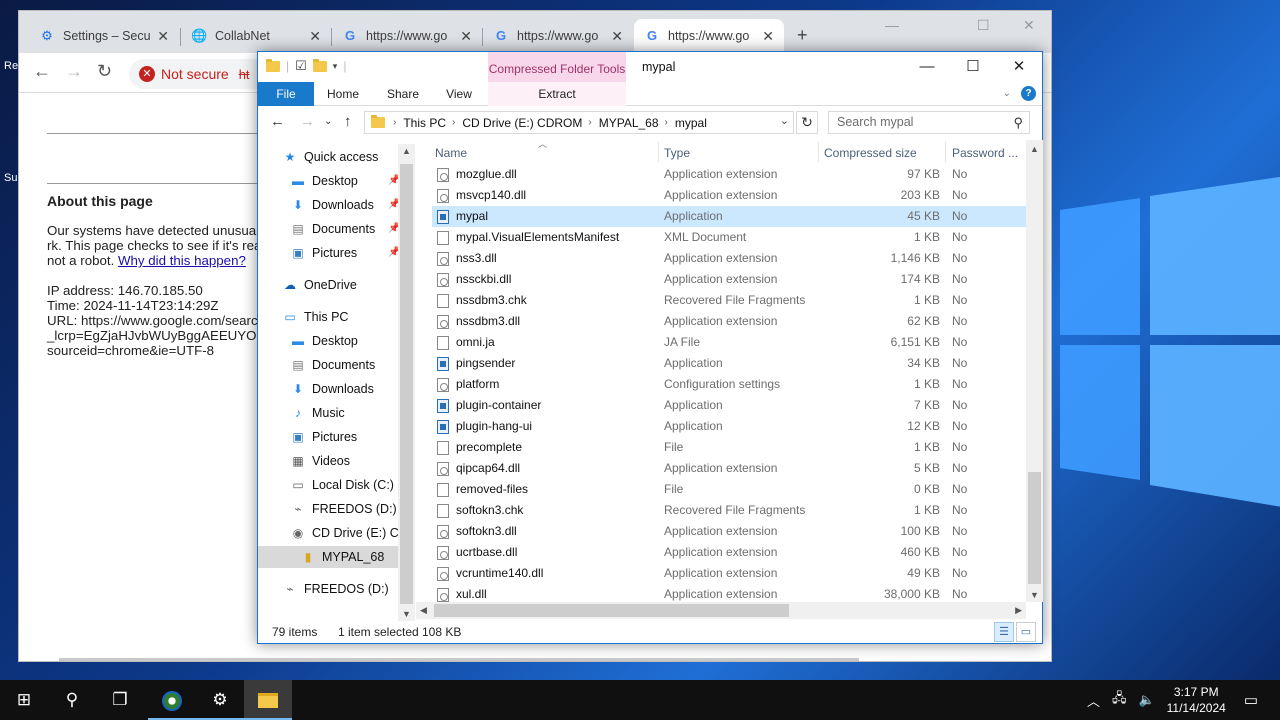 This screenshot has width=1280, height=720. What do you see at coordinates (342, 485) in the screenshot?
I see `nav-item-local-disk: ▭ Local Disk (C:)` at bounding box center [342, 485].